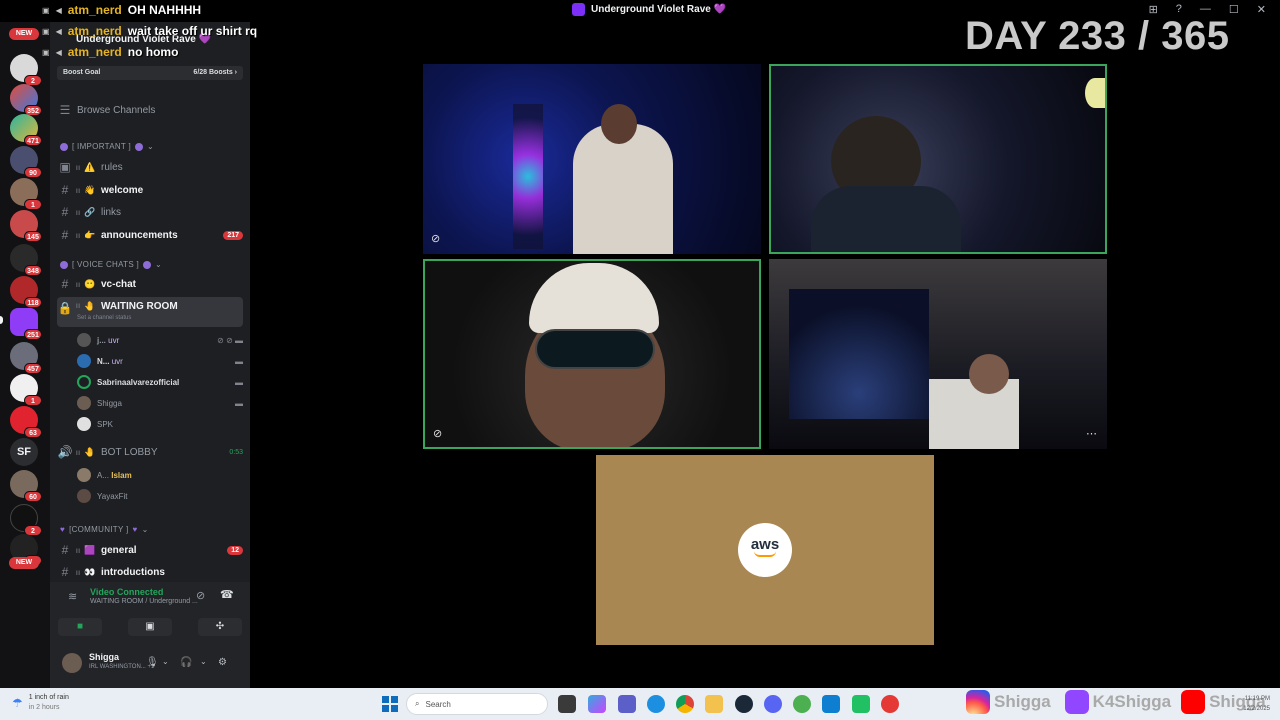  I want to click on file-explorer-icon, so click(714, 704).